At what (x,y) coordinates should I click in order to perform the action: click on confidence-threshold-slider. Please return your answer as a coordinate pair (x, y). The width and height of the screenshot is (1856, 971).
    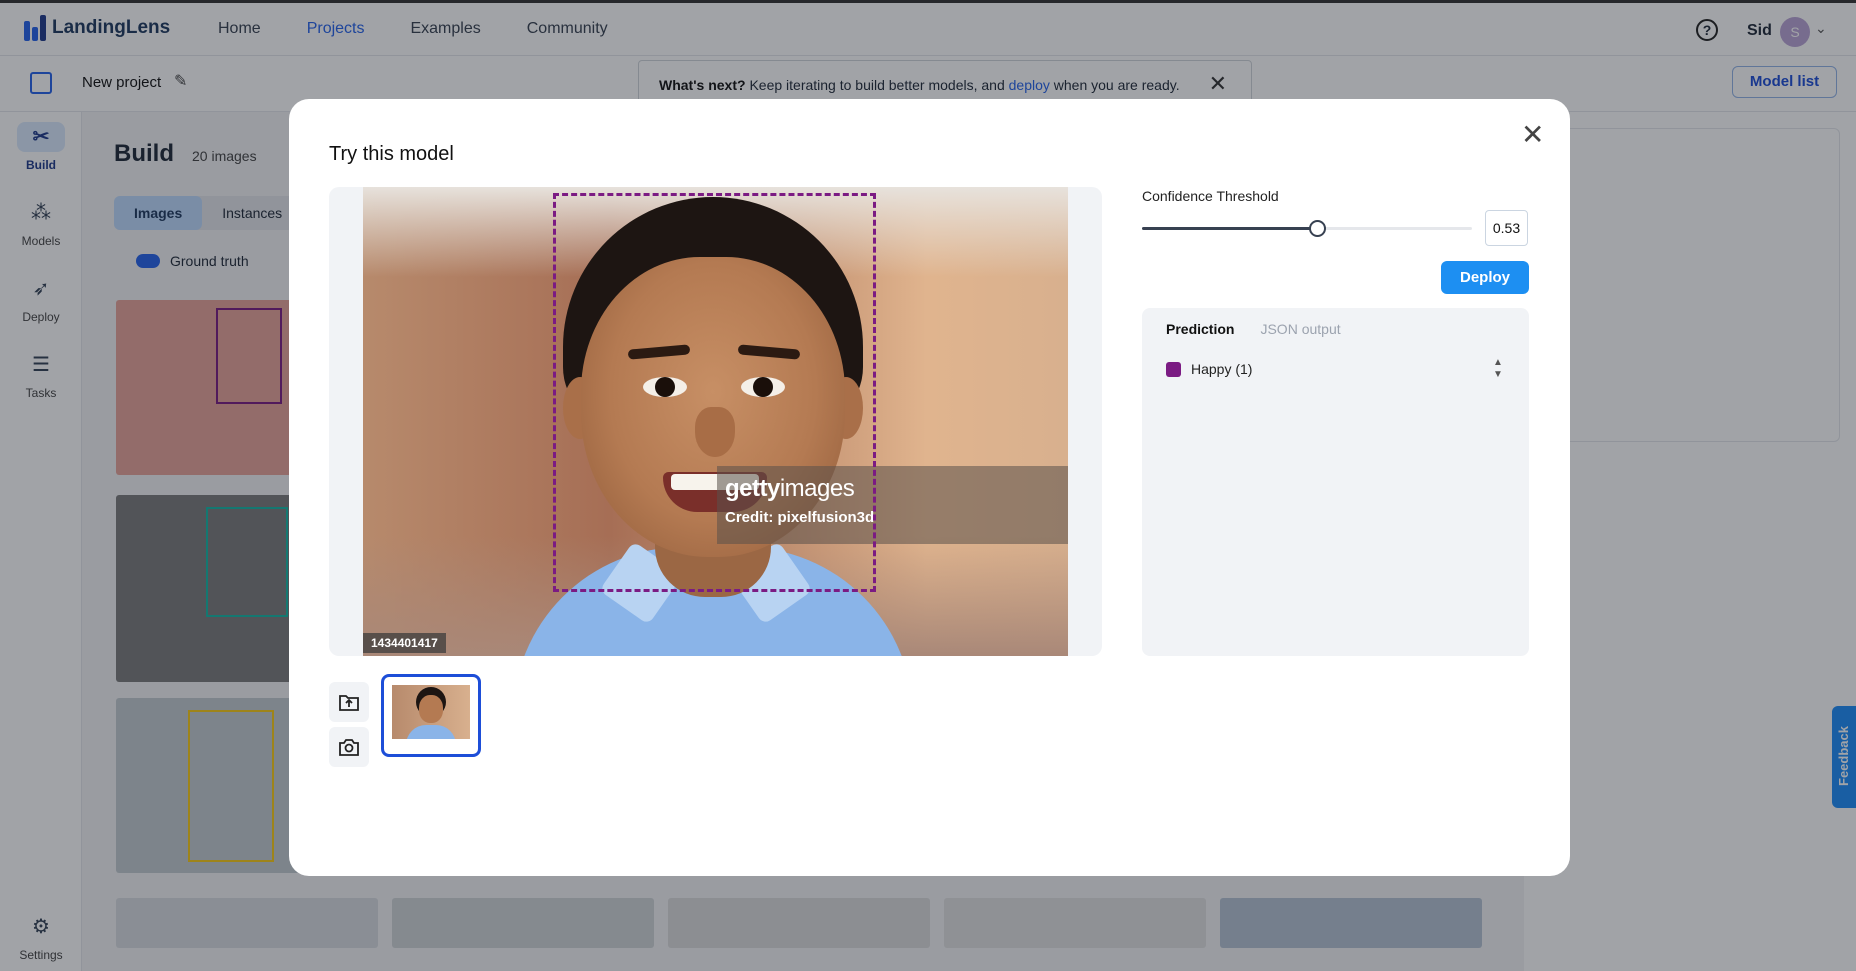
    Looking at the image, I should click on (1307, 228).